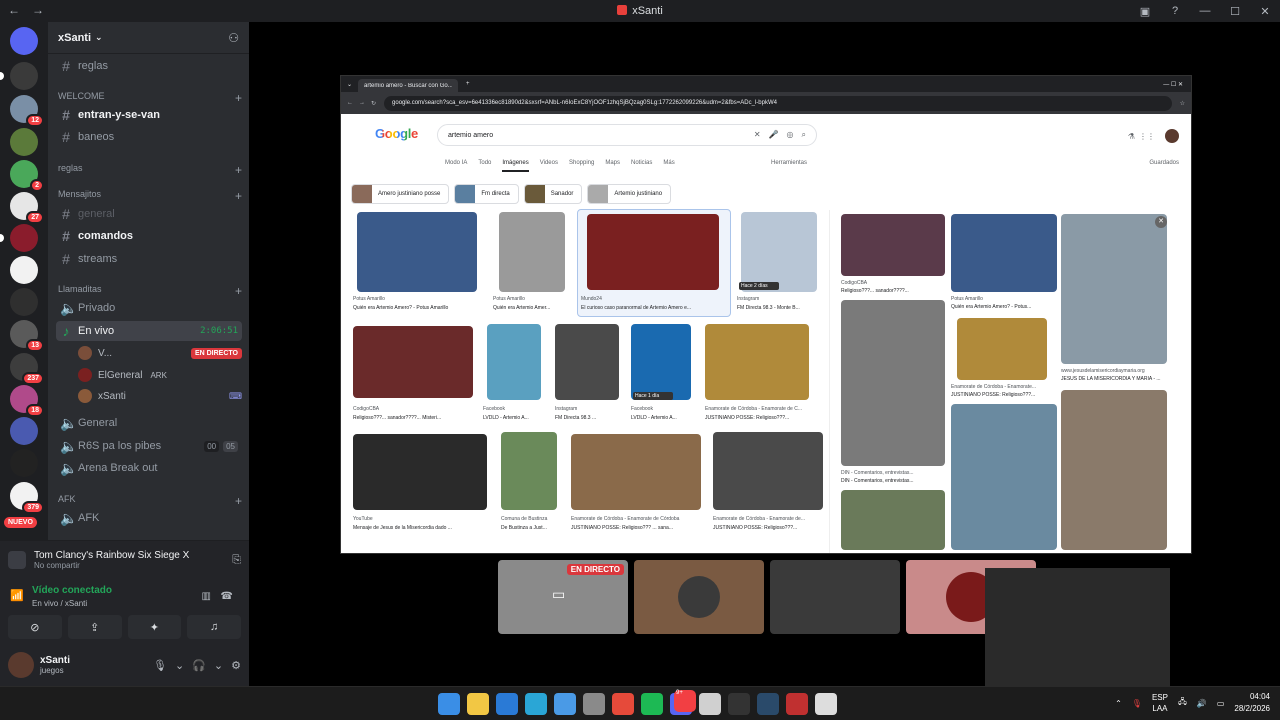 The width and height of the screenshot is (1280, 720). I want to click on category-llamaditas: Llamaditas +, so click(150, 291).